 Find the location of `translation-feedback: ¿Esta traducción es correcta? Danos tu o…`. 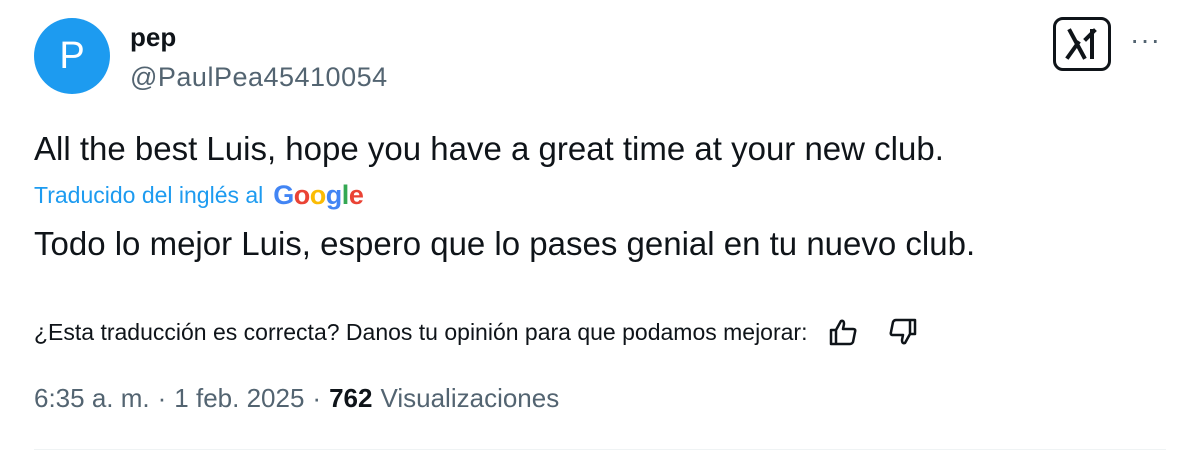

translation-feedback: ¿Esta traducción es correcta? Danos tu o… is located at coordinates (478, 332).